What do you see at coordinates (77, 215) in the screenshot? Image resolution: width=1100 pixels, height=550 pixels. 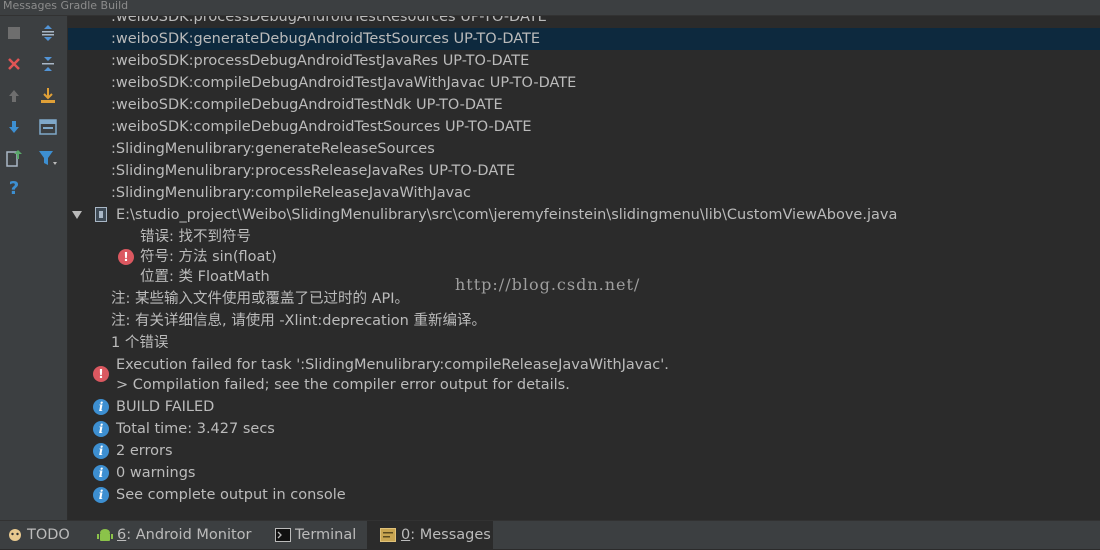 I see `expand-arrow-icon` at bounding box center [77, 215].